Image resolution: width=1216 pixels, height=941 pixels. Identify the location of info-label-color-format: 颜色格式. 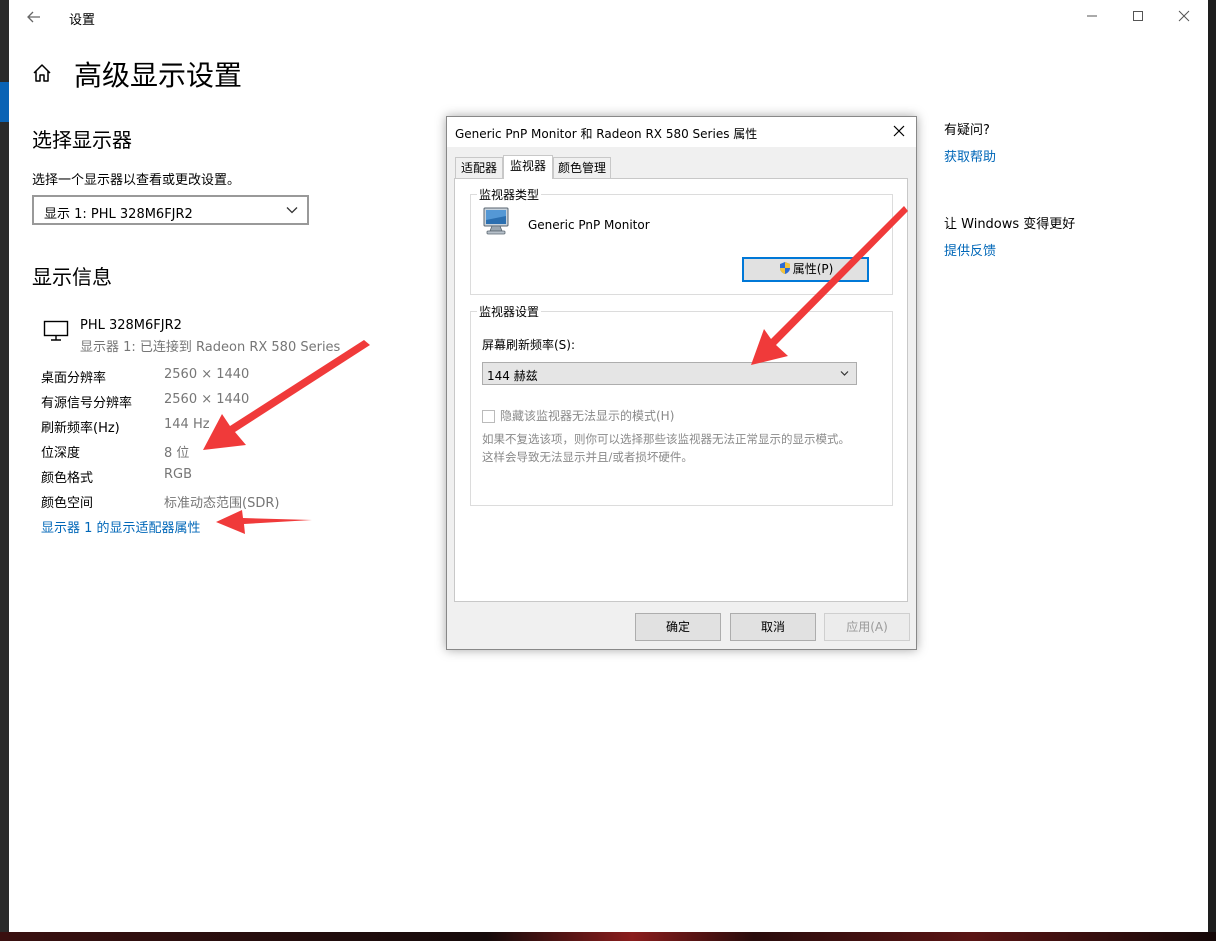
(67, 478).